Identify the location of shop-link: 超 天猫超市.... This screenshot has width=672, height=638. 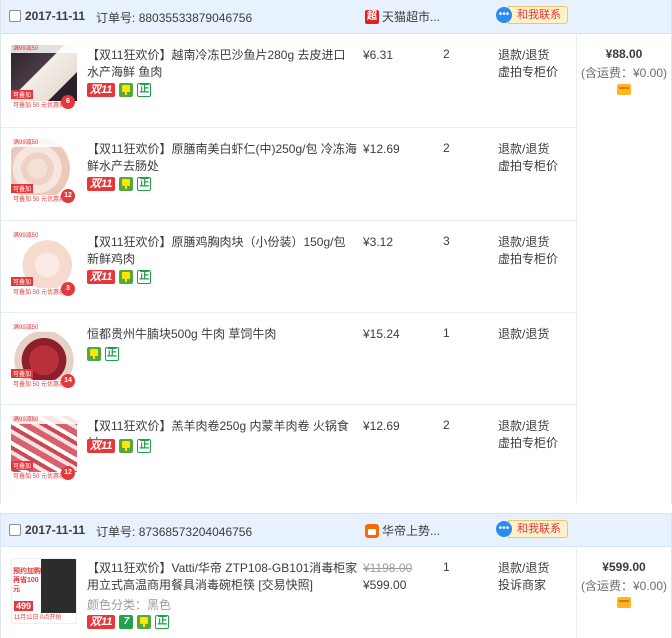
(402, 16).